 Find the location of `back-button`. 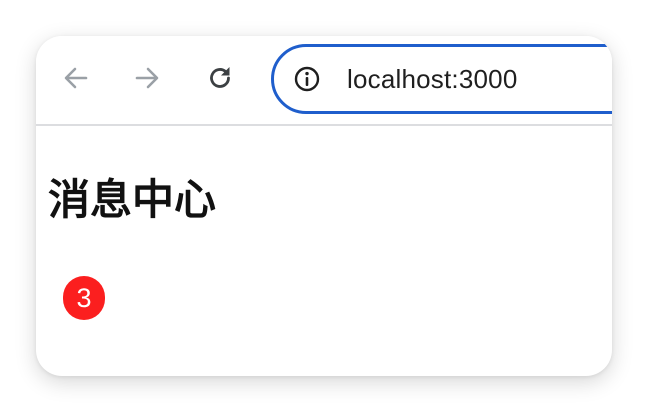

back-button is located at coordinates (76, 78).